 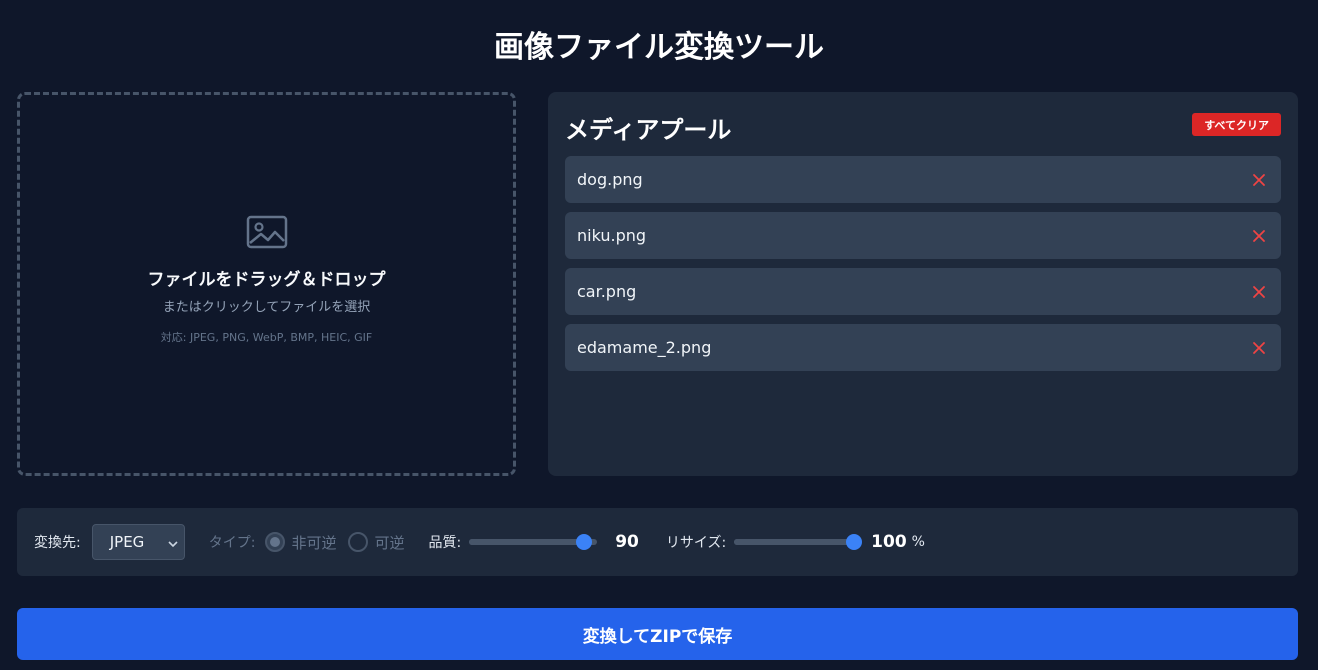 What do you see at coordinates (389, 542) in the screenshot?
I see `lossless-radio-label: 可逆` at bounding box center [389, 542].